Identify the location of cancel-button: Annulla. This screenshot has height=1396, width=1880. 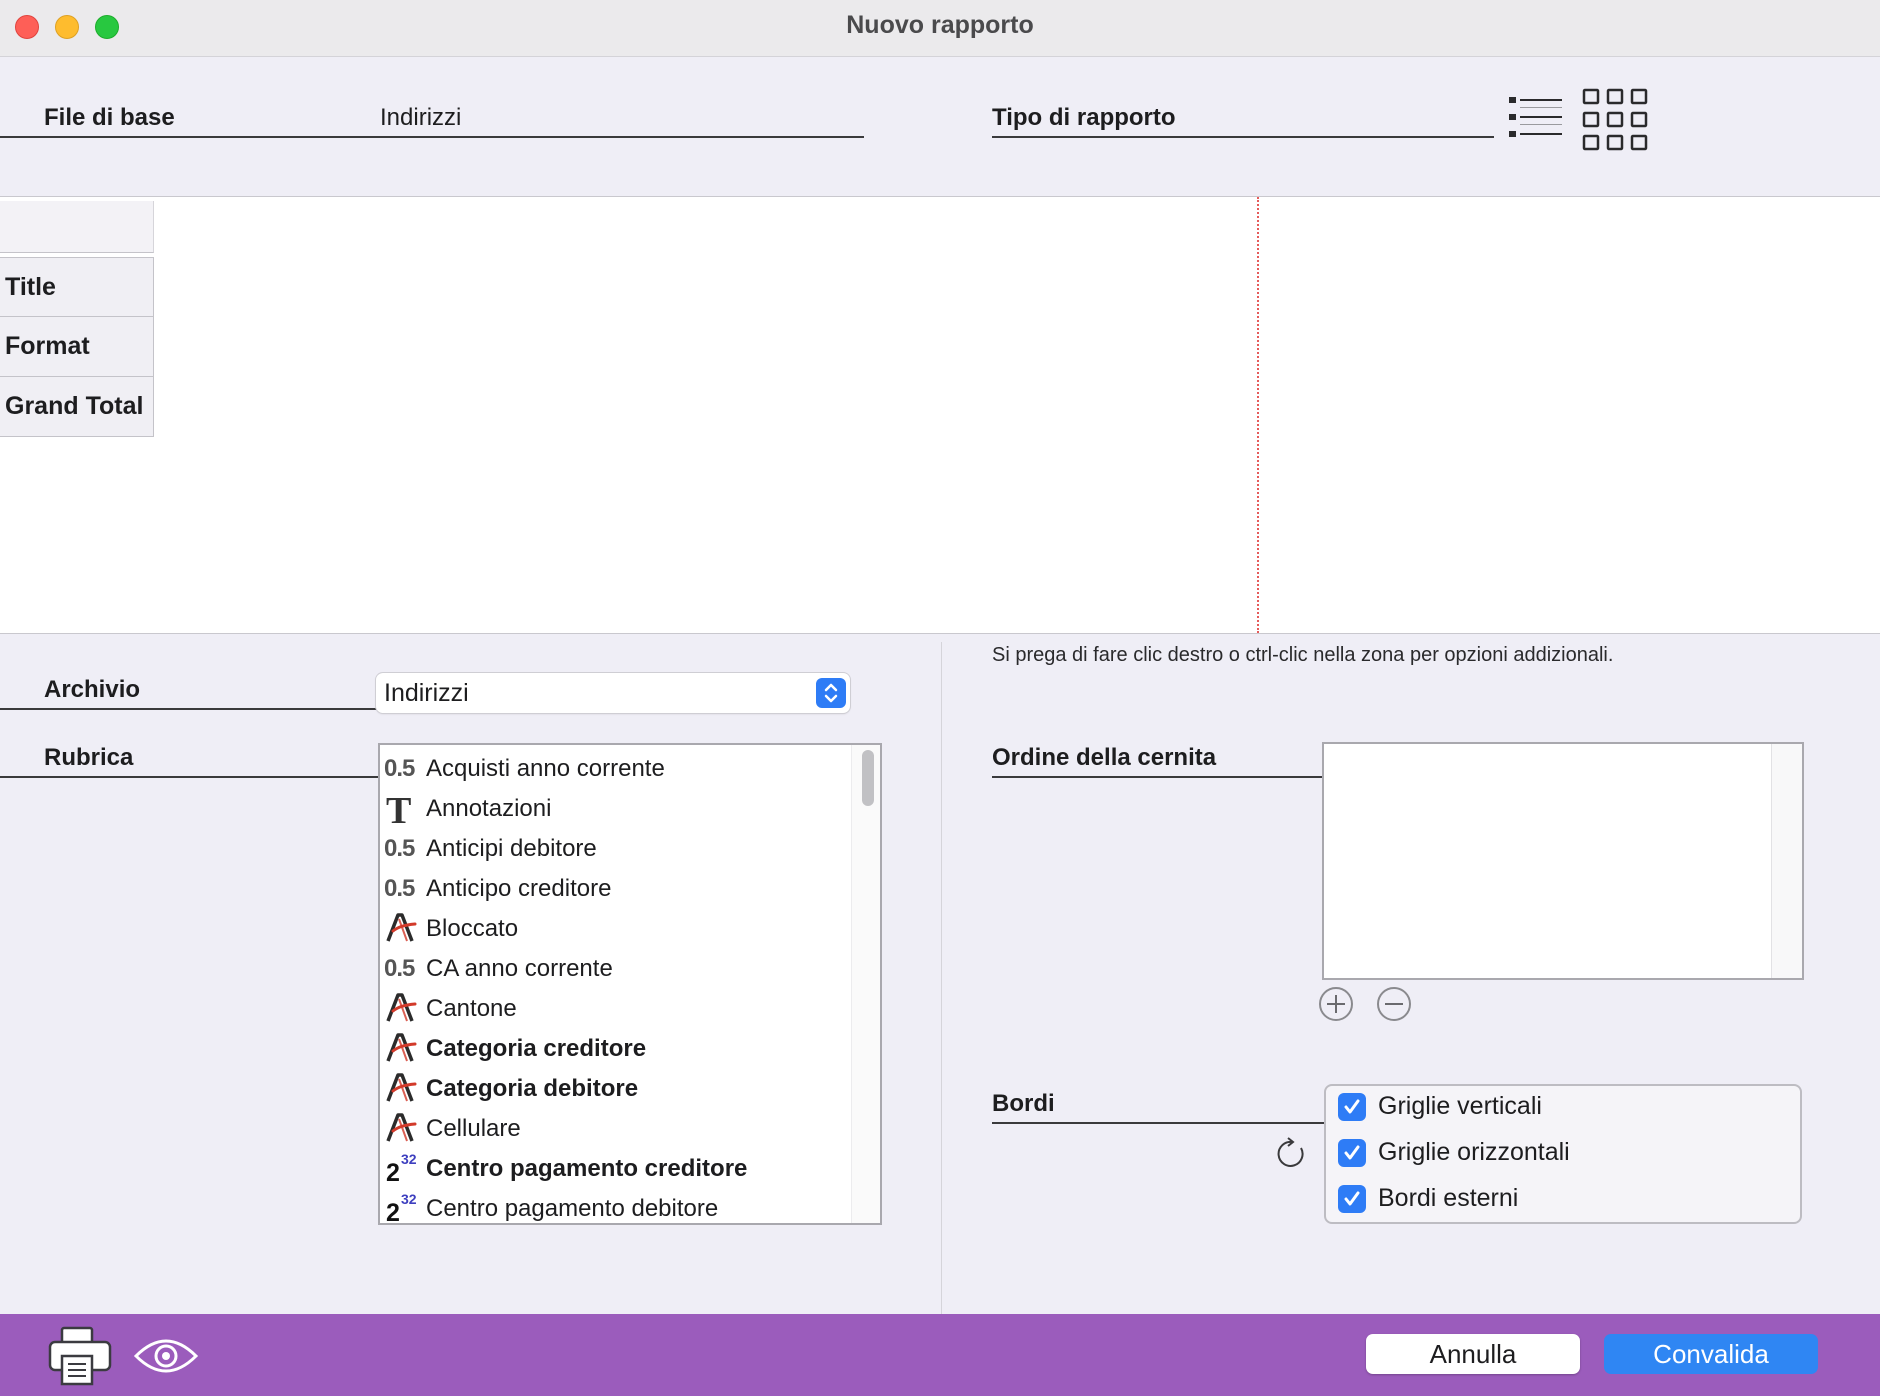
(1473, 1354).